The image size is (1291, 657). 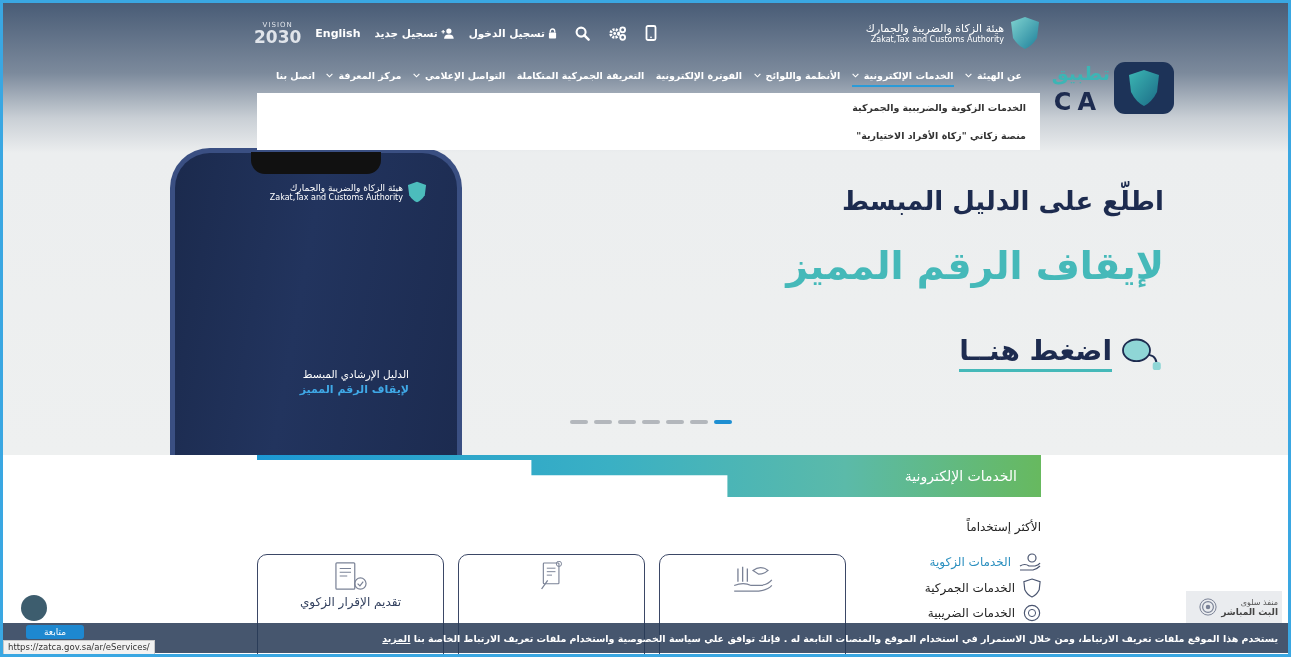 What do you see at coordinates (1259, 602) in the screenshot?
I see `widget-caption: منفذ سلوى` at bounding box center [1259, 602].